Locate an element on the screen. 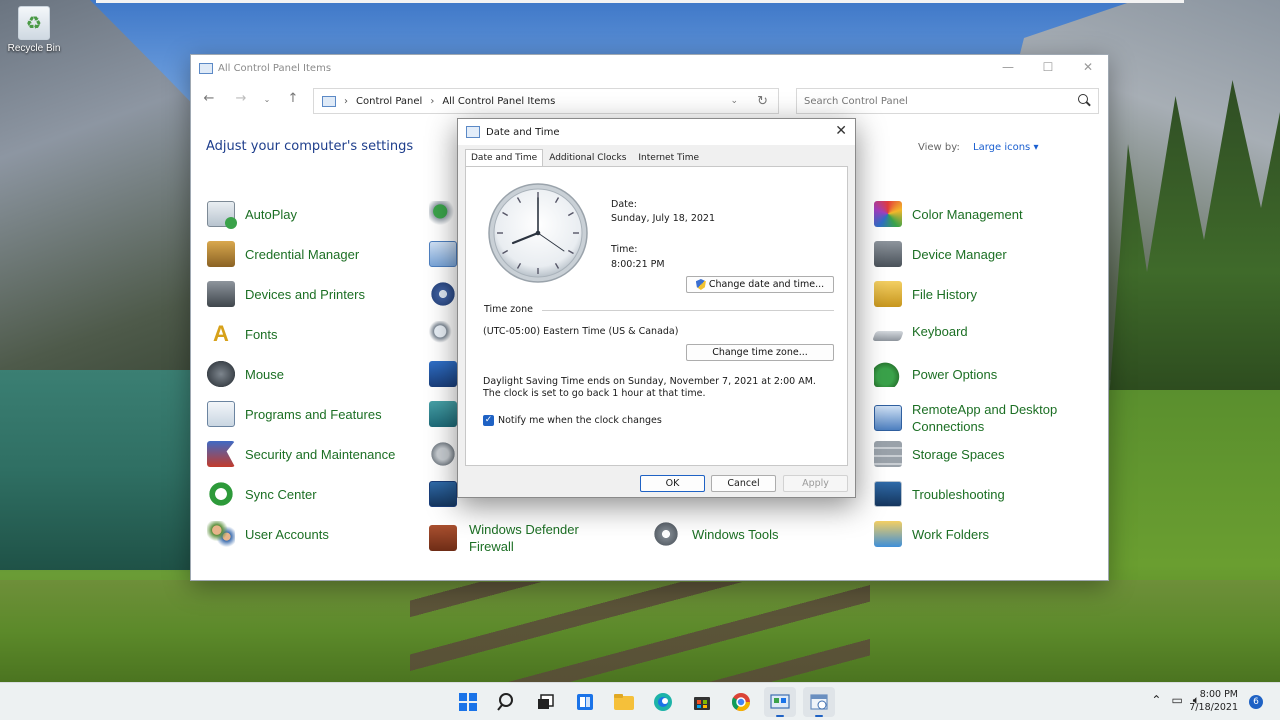 This screenshot has height=720, width=1280. store-icon is located at coordinates (702, 703).